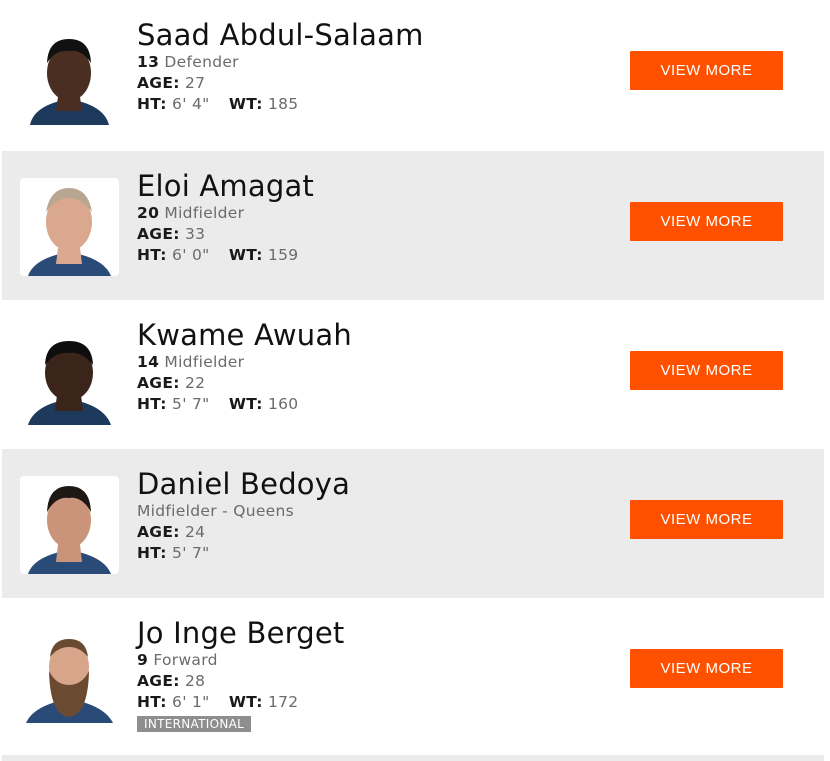 The width and height of the screenshot is (830, 761). Describe the element at coordinates (283, 255) in the screenshot. I see `player-weight: 159` at that location.